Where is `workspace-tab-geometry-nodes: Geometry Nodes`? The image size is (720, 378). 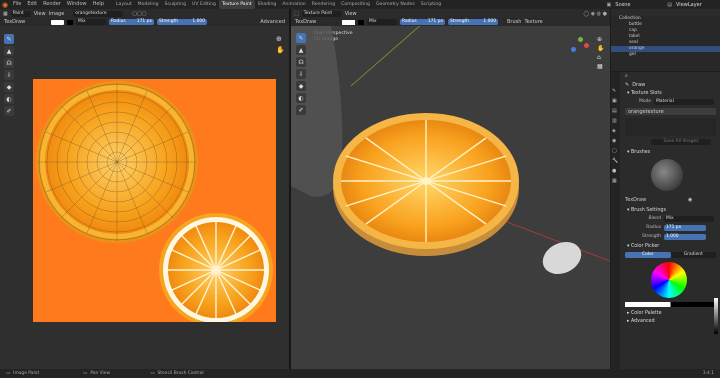 workspace-tab-geometry-nodes: Geometry Nodes is located at coordinates (395, 4).